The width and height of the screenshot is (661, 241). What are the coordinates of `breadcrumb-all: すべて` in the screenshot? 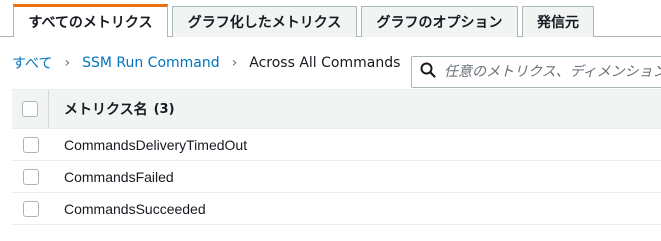 It's located at (32, 63).